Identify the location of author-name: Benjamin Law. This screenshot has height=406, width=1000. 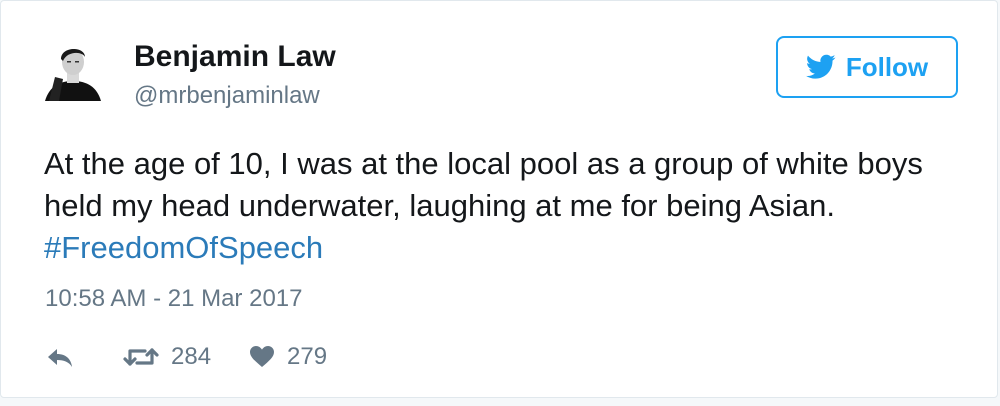
(235, 57).